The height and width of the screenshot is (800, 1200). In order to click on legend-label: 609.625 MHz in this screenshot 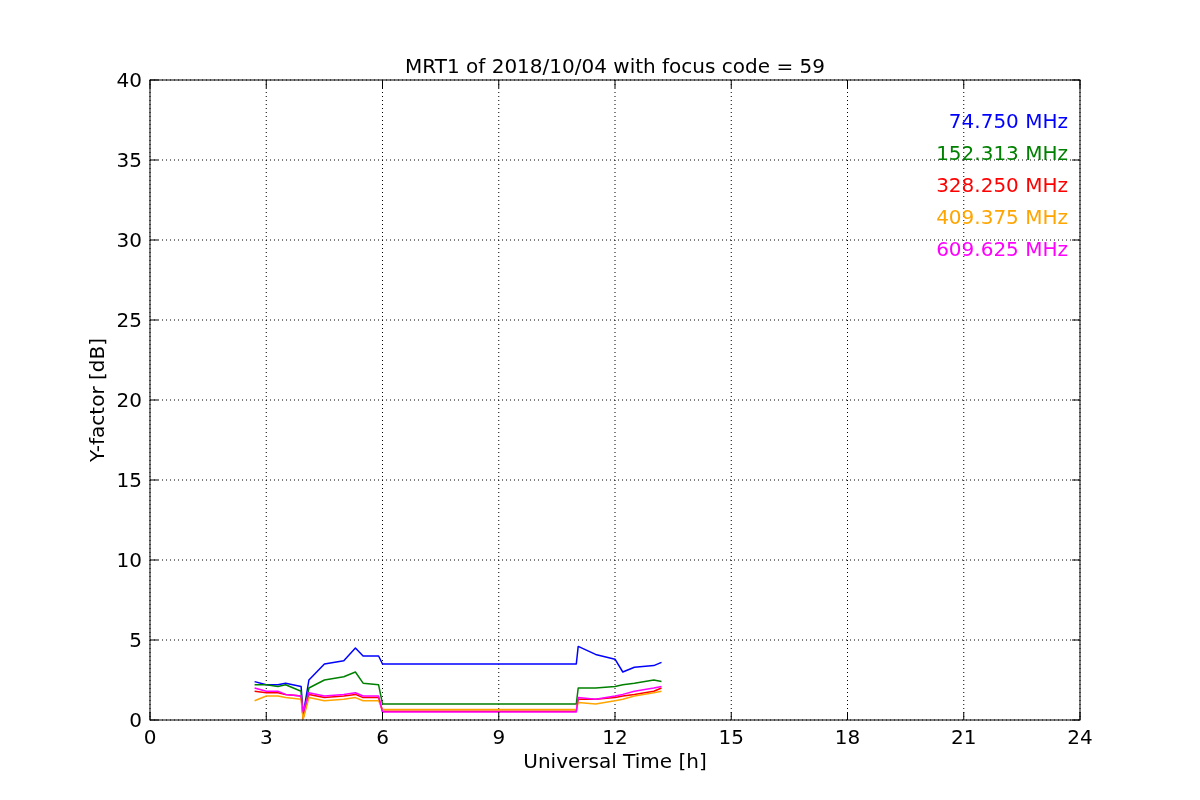, I will do `click(1002, 249)`.